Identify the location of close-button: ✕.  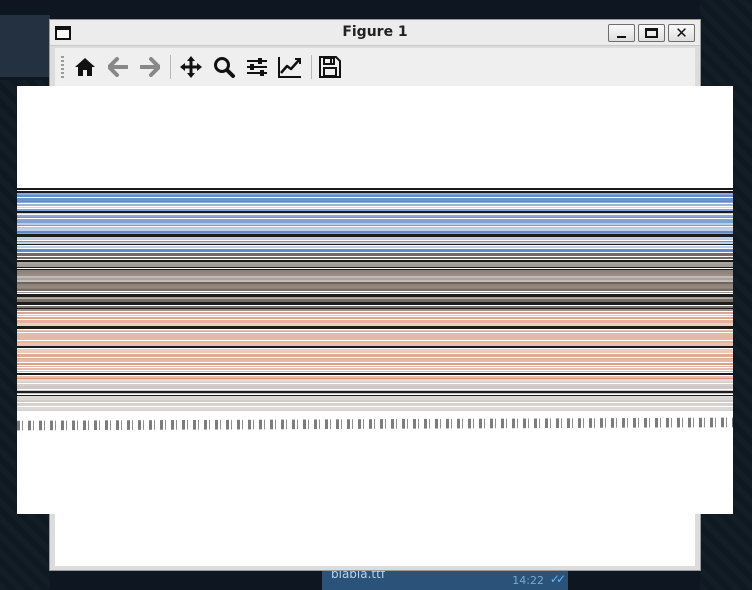
(681, 33).